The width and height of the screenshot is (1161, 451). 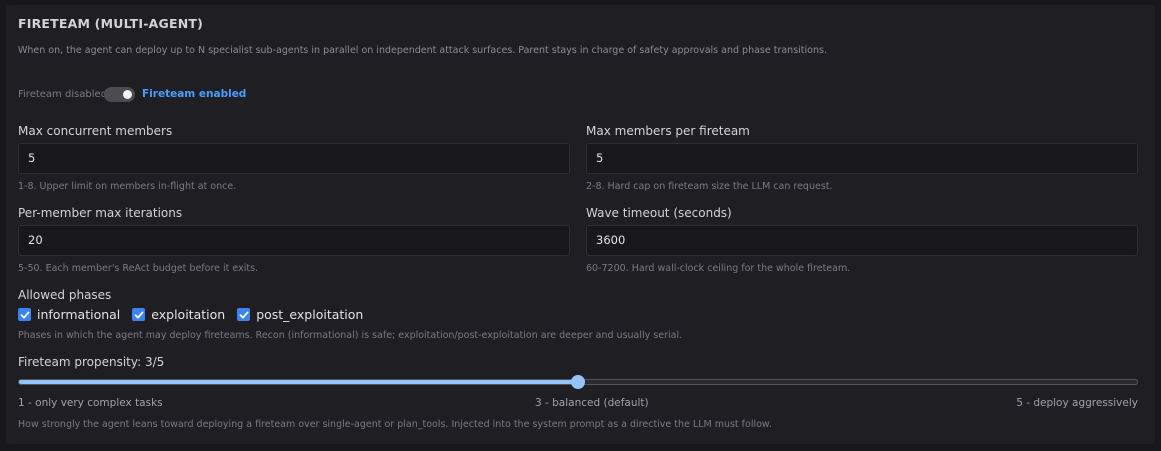 What do you see at coordinates (79, 314) in the screenshot?
I see `phase-label-informational: informational` at bounding box center [79, 314].